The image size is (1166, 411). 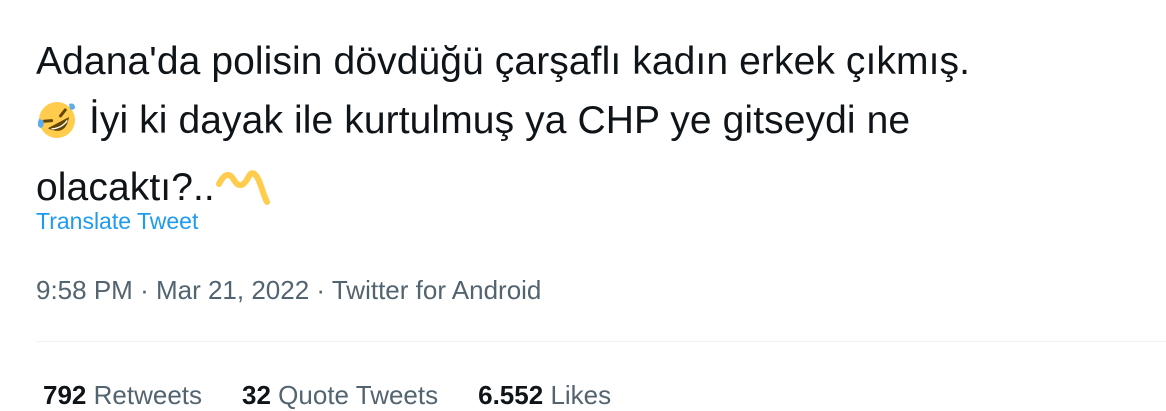 What do you see at coordinates (256, 395) in the screenshot?
I see `quote-tweets-count: 32` at bounding box center [256, 395].